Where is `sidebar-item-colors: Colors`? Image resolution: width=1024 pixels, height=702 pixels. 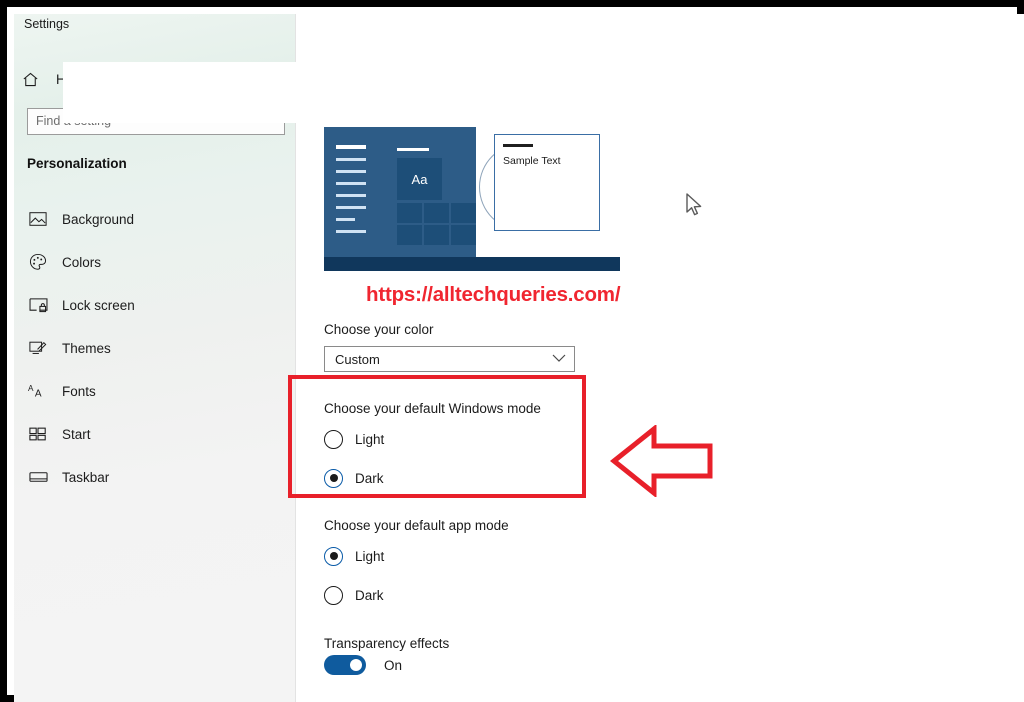
sidebar-item-colors: Colors is located at coordinates (155, 262).